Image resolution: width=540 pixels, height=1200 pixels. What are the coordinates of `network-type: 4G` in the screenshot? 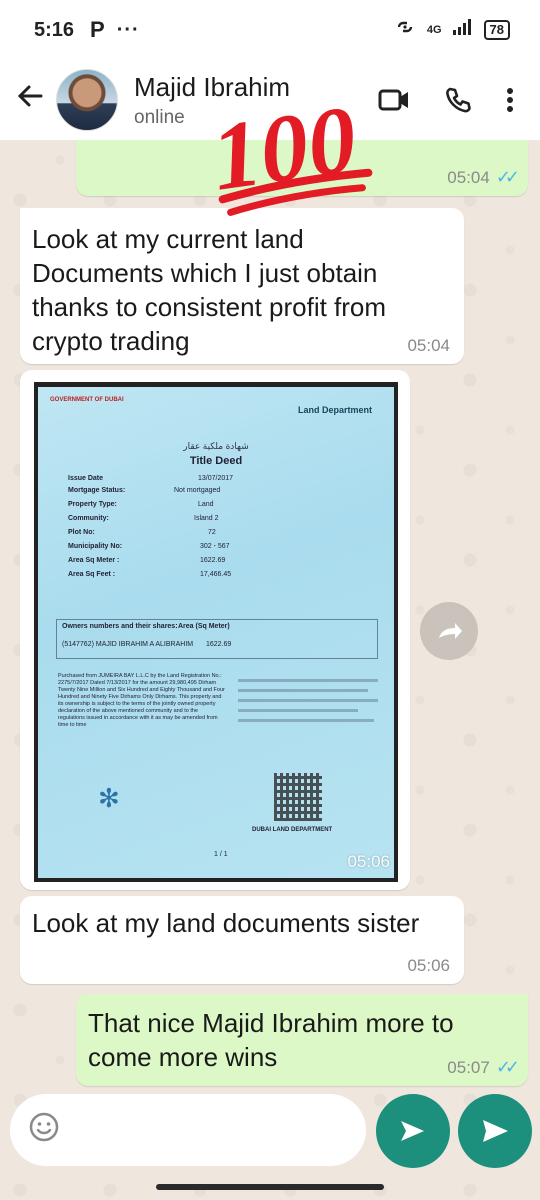 It's located at (434, 30).